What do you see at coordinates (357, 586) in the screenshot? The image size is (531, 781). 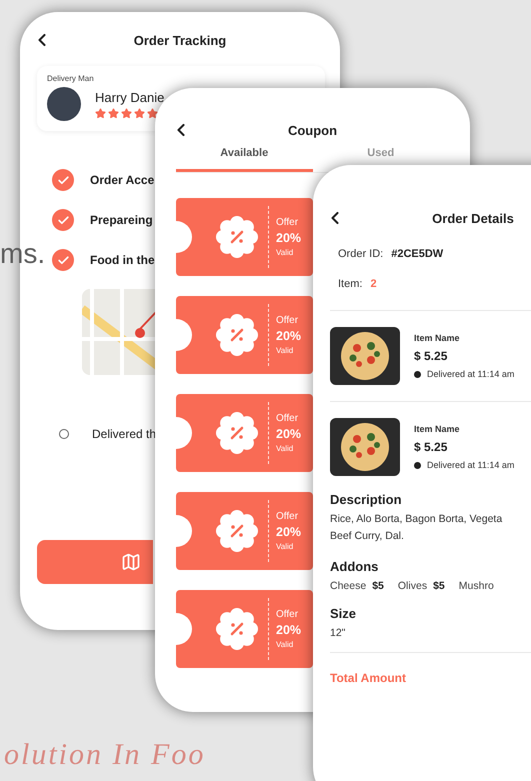 I see `addon: Cheese $5` at bounding box center [357, 586].